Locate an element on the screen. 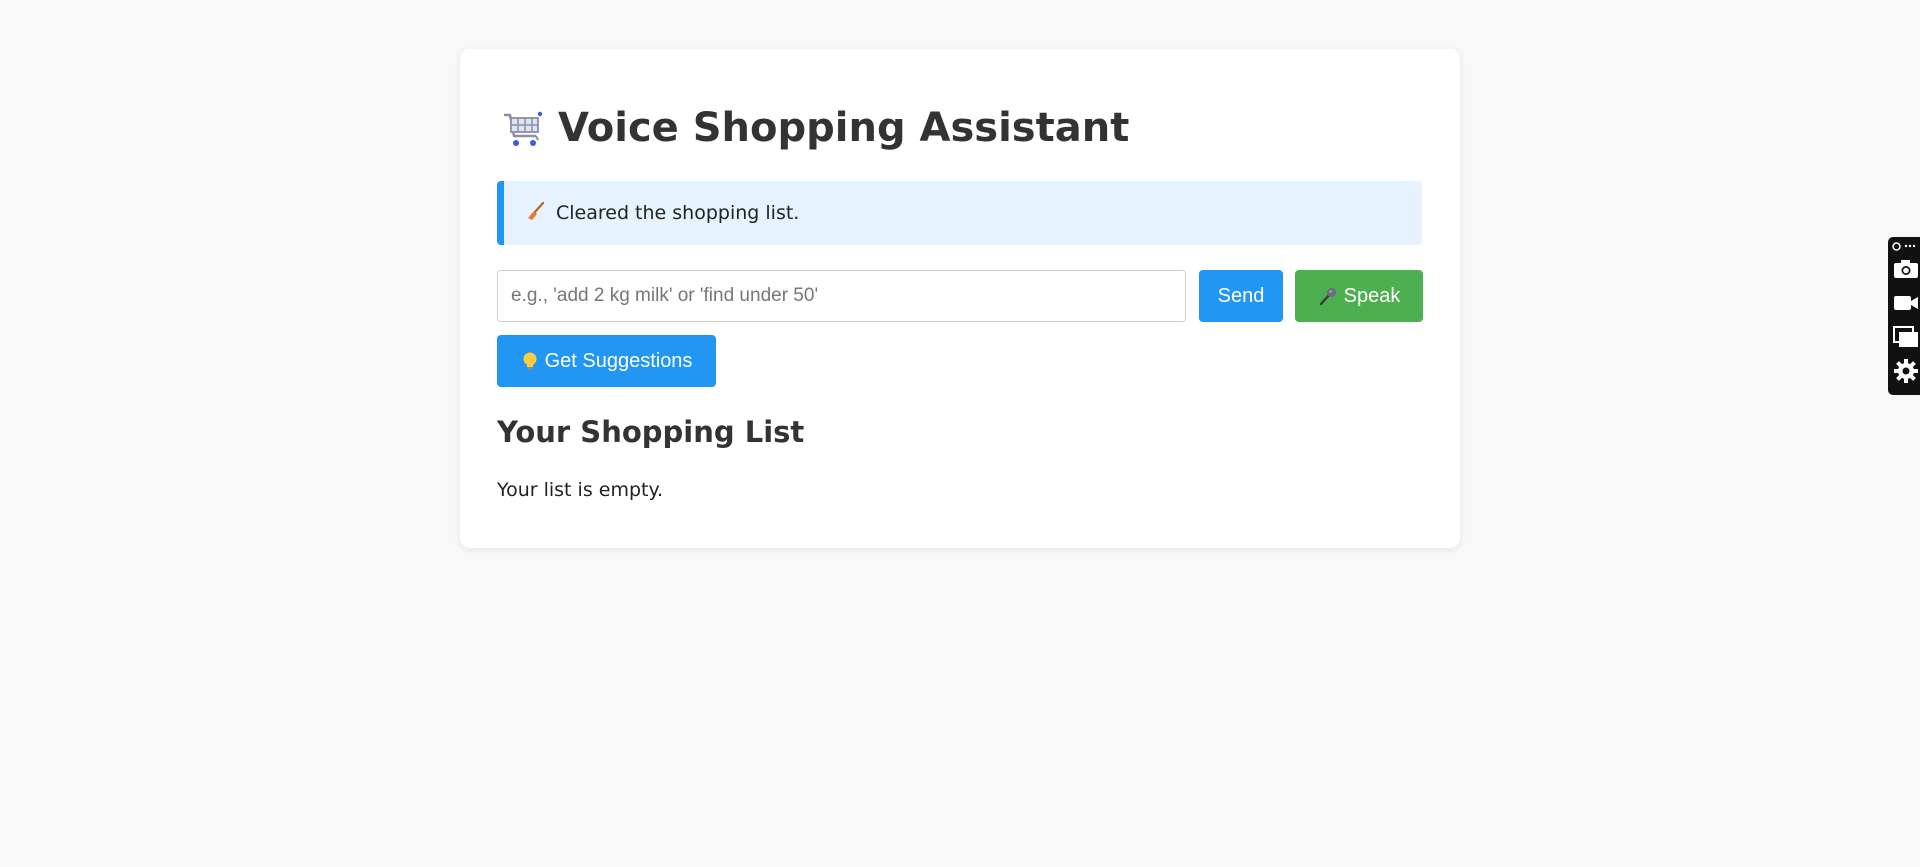 The width and height of the screenshot is (1920, 867). get-suggestions-button: Get Suggestions is located at coordinates (606, 361).